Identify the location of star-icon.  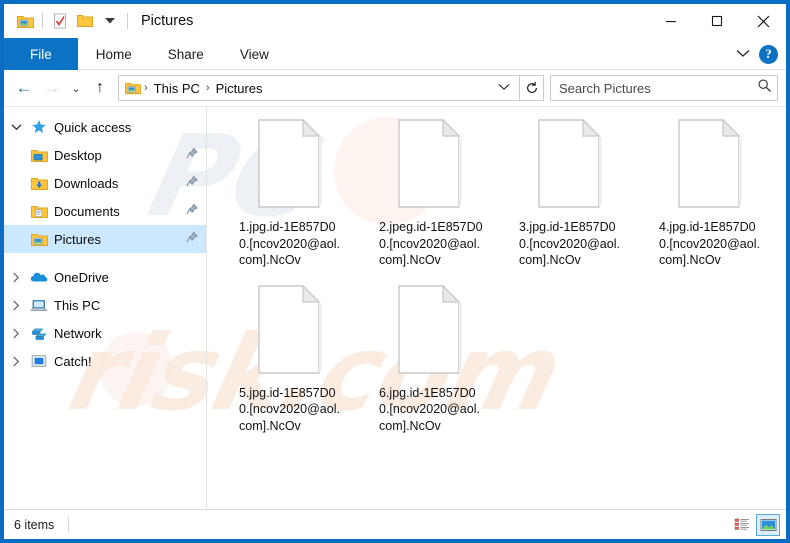
(39, 127).